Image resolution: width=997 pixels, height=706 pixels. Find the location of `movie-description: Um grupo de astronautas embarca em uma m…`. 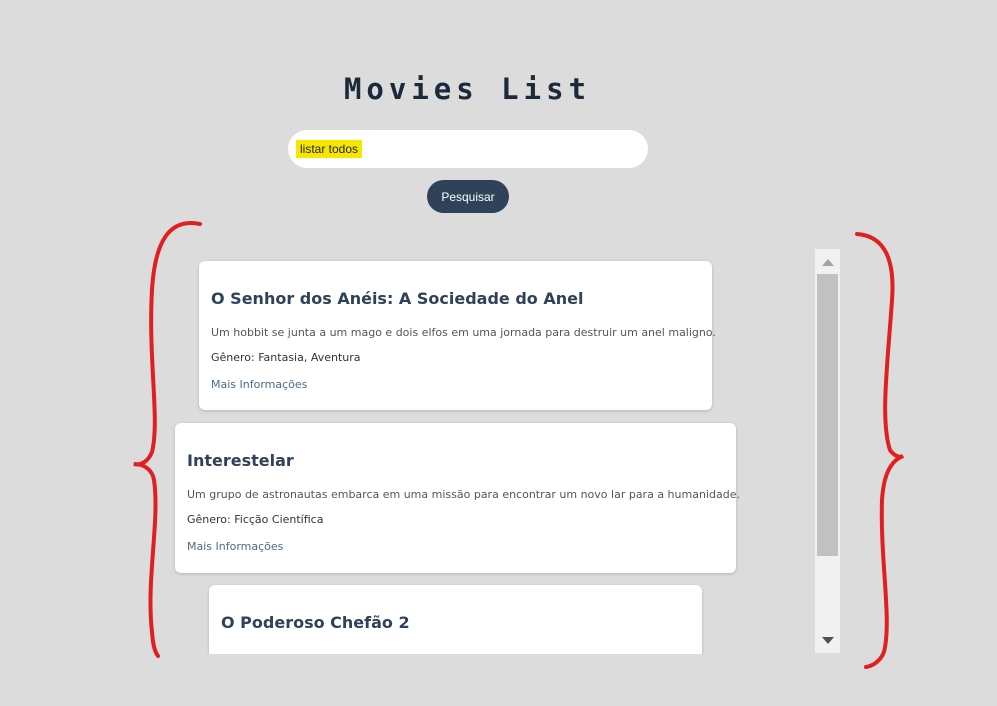

movie-description: Um grupo de astronautas embarca em uma m… is located at coordinates (463, 494).